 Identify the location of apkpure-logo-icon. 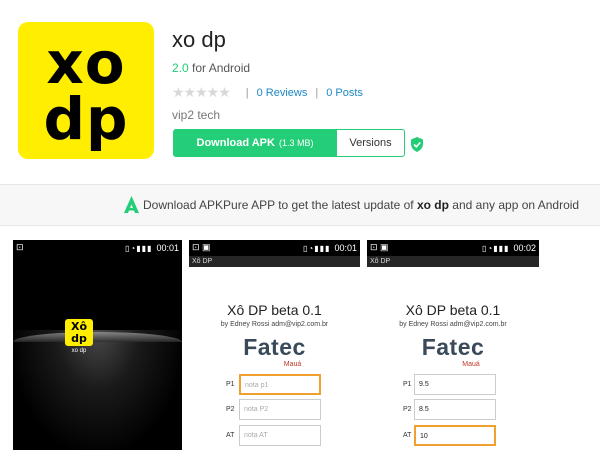
(131, 204).